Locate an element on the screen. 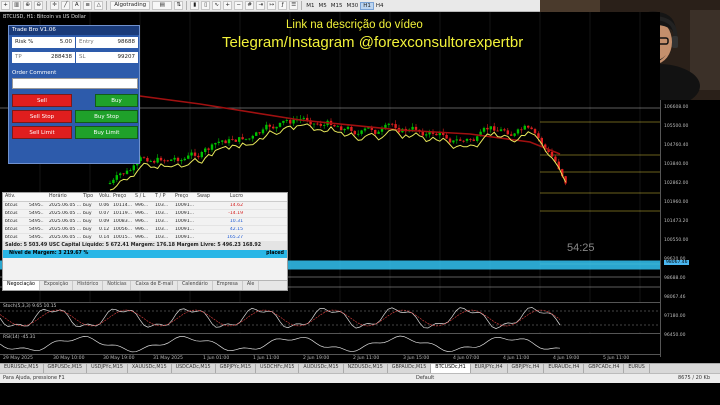 Image resolution: width=720 pixels, height=405 pixels. indicators-icon: ƒ is located at coordinates (283, 5).